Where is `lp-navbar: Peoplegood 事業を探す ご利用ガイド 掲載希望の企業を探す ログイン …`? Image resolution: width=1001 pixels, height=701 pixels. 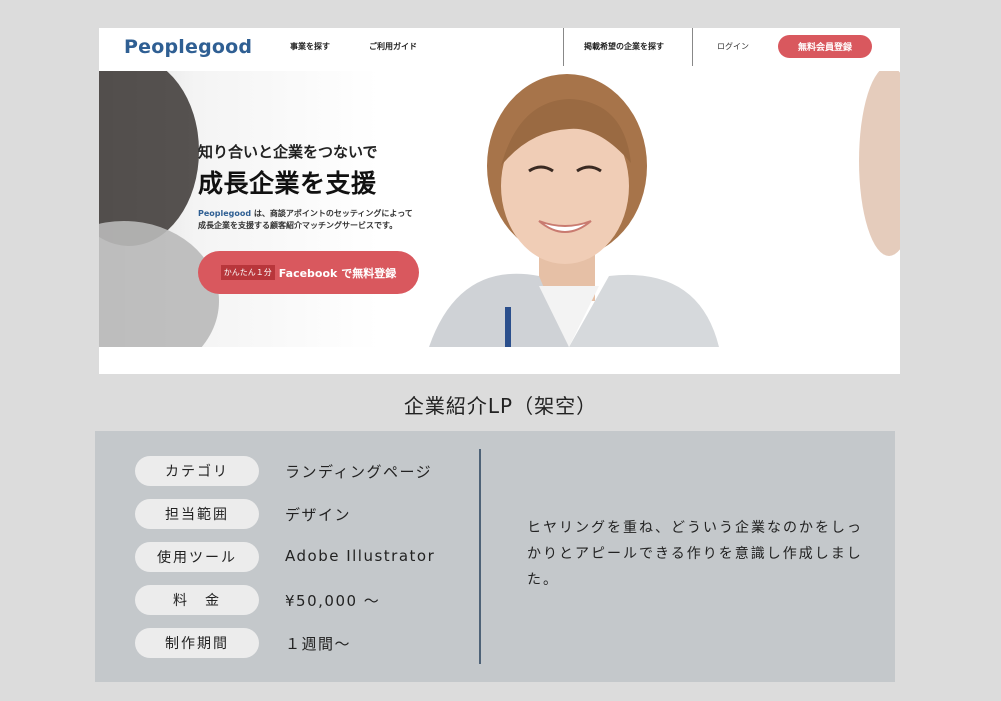 lp-navbar: Peoplegood 事業を探す ご利用ガイド 掲載希望の企業を探す ログイン … is located at coordinates (499, 49).